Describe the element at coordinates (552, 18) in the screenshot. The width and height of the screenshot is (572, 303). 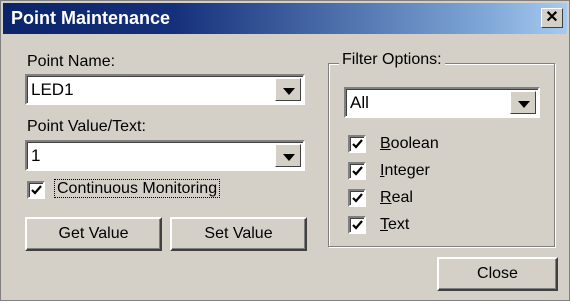
I see `close-icon: ✕` at that location.